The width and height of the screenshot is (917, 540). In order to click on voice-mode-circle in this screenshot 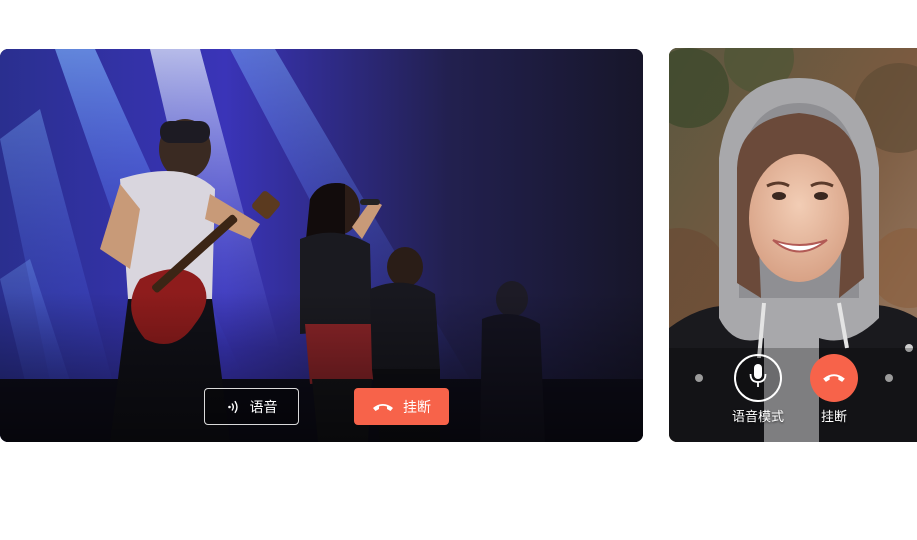, I will do `click(758, 378)`.